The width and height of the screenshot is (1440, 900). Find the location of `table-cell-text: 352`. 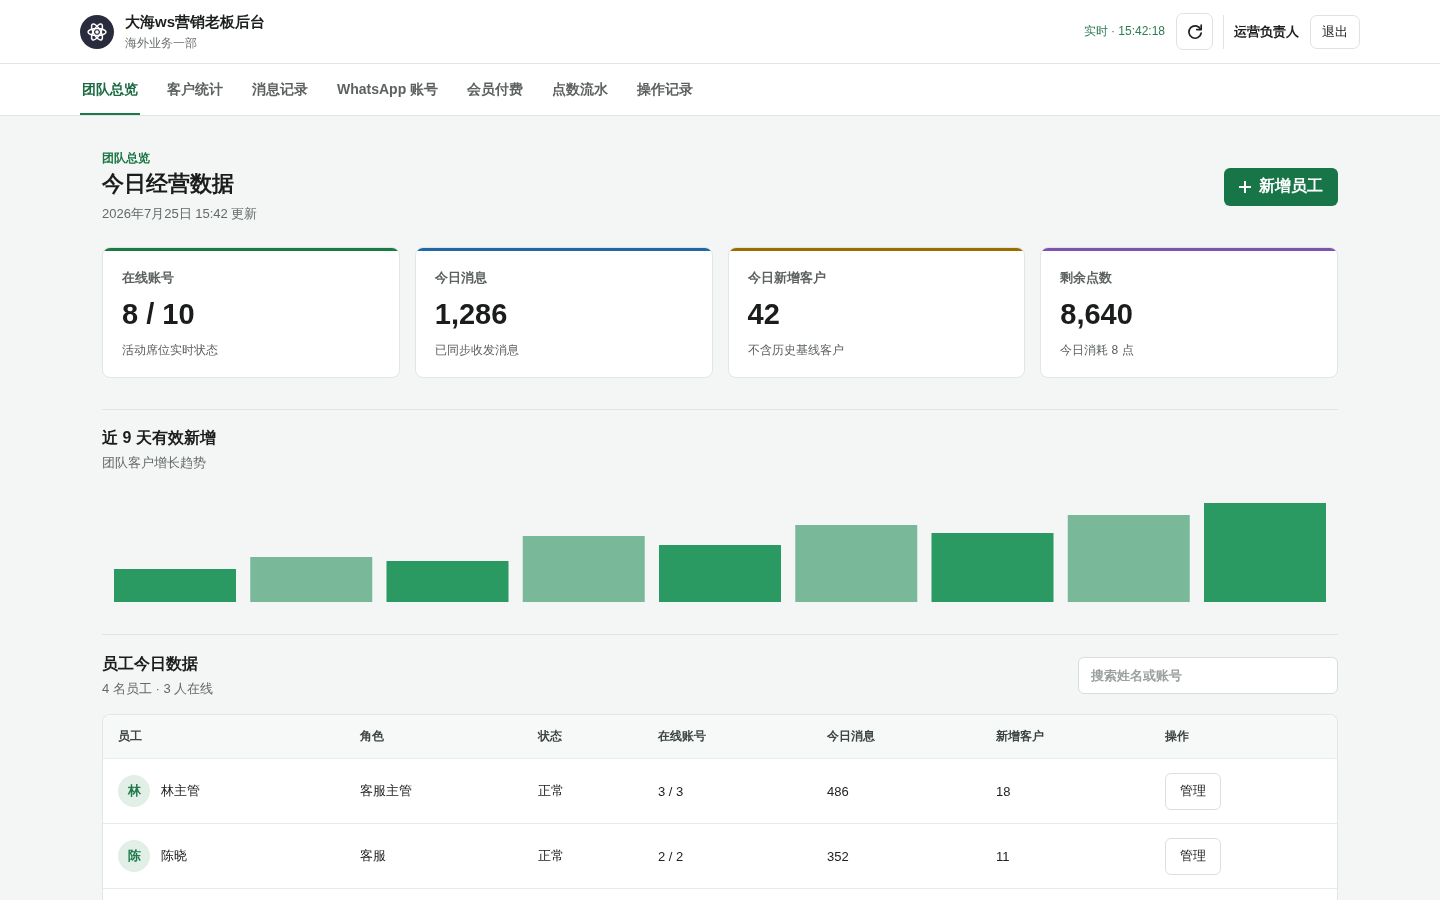

table-cell-text: 352 is located at coordinates (838, 856).